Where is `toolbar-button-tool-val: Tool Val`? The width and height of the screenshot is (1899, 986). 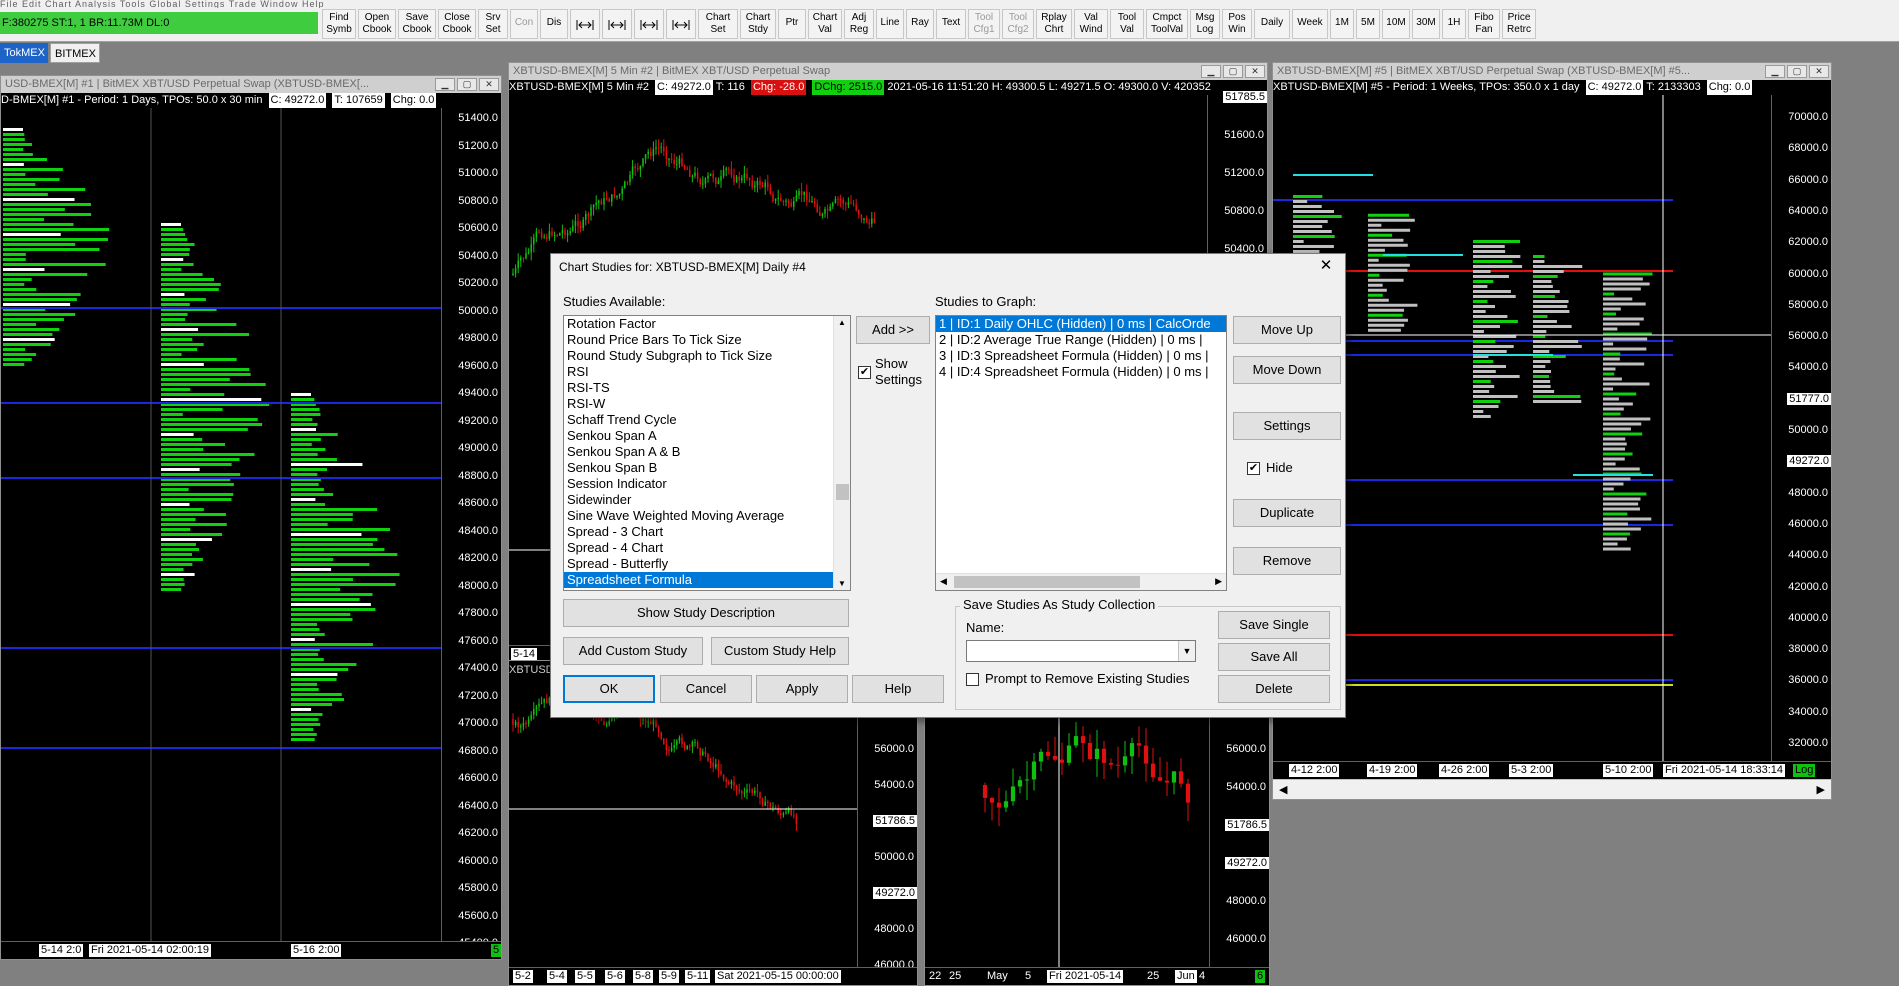
toolbar-button-tool-val: Tool Val is located at coordinates (1127, 24).